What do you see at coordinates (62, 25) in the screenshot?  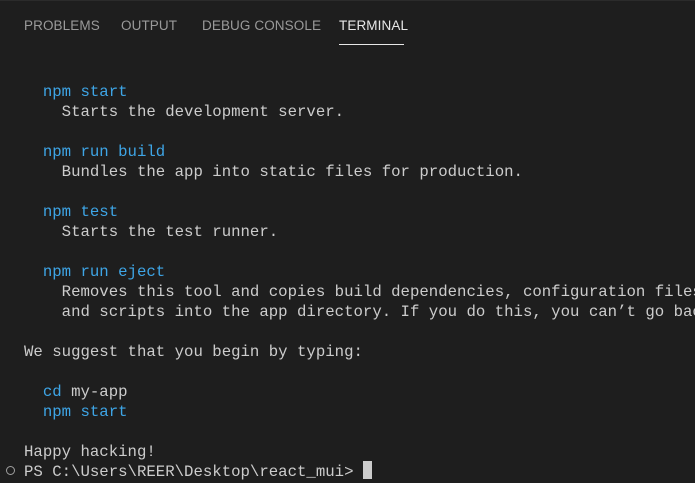 I see `tab-problems: PROBLEMS` at bounding box center [62, 25].